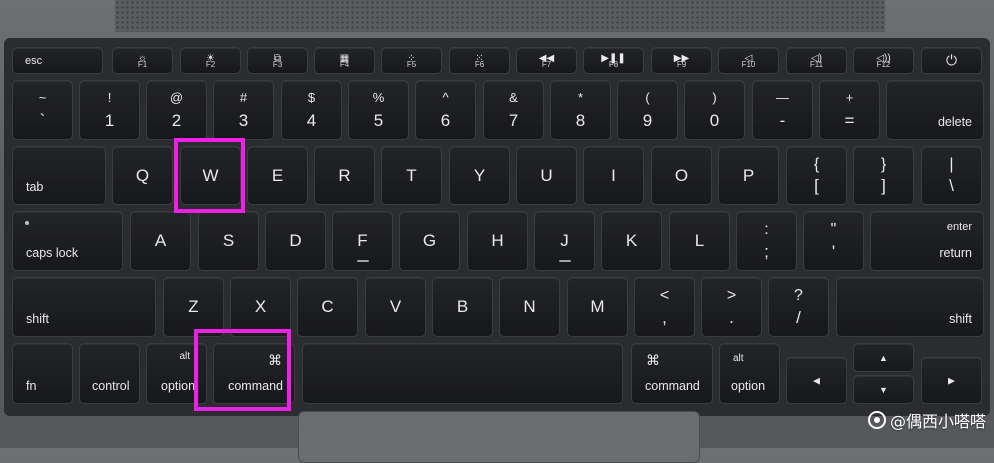  I want to click on key-5-shift-char: %, so click(378, 97).